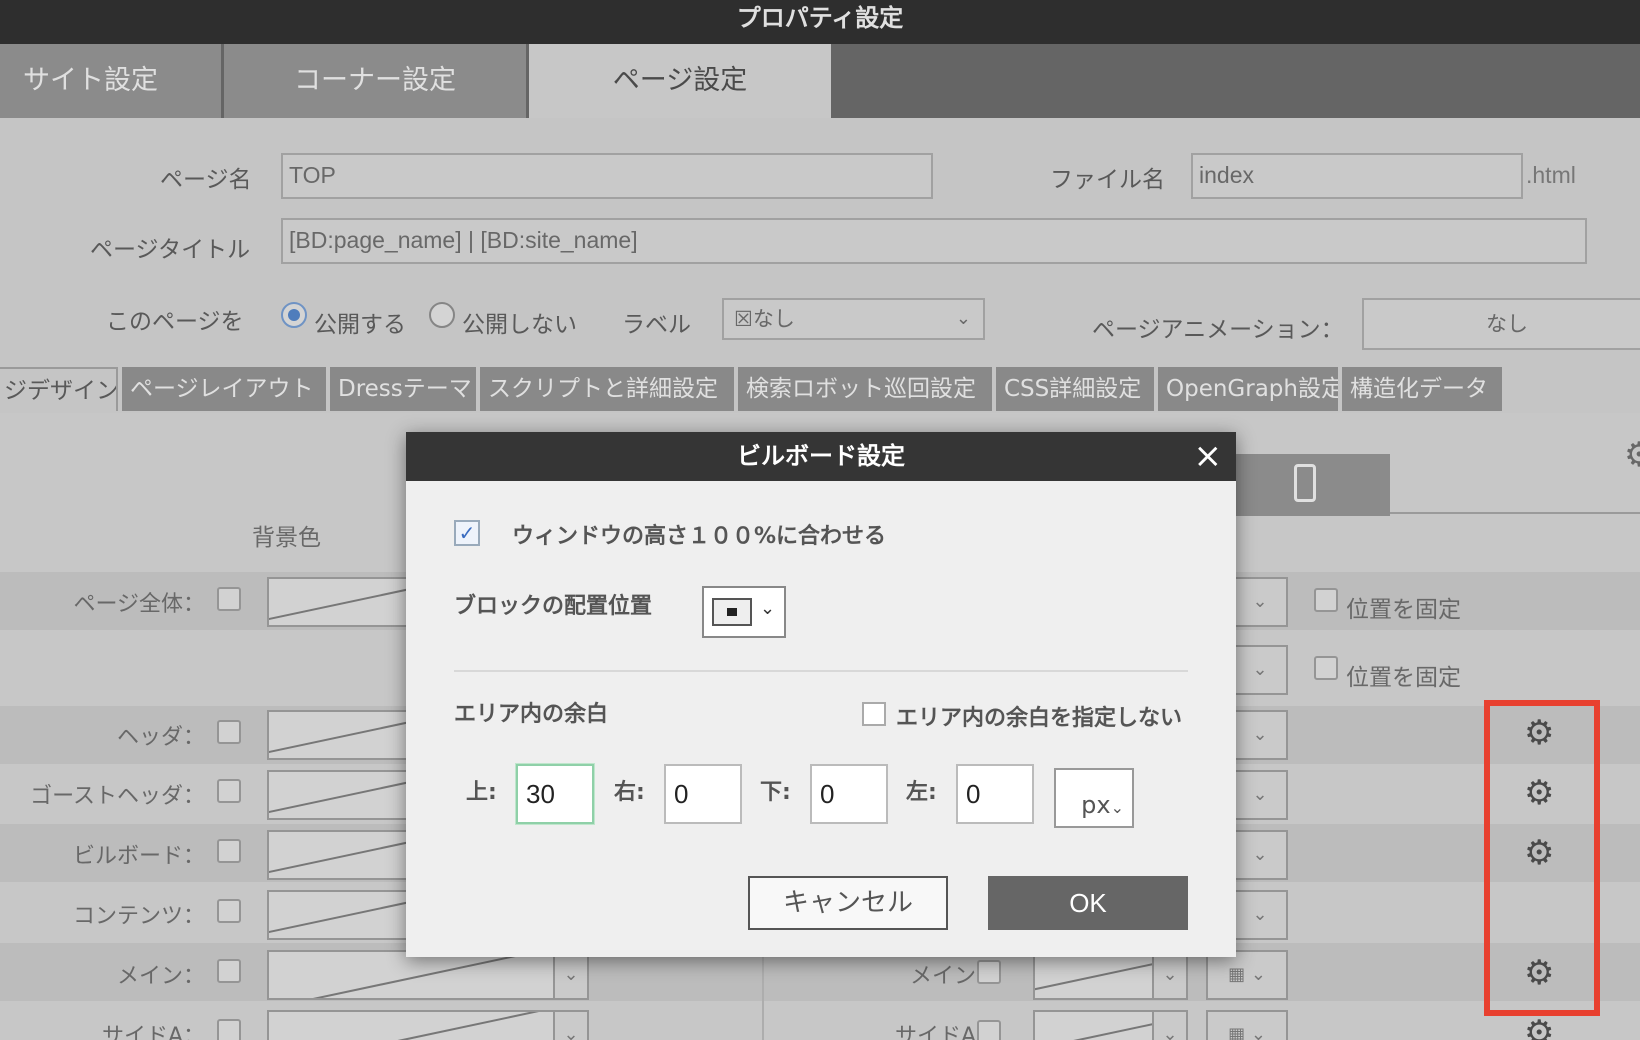  I want to click on block-position-label: ブロックの配置位置, so click(553, 606).